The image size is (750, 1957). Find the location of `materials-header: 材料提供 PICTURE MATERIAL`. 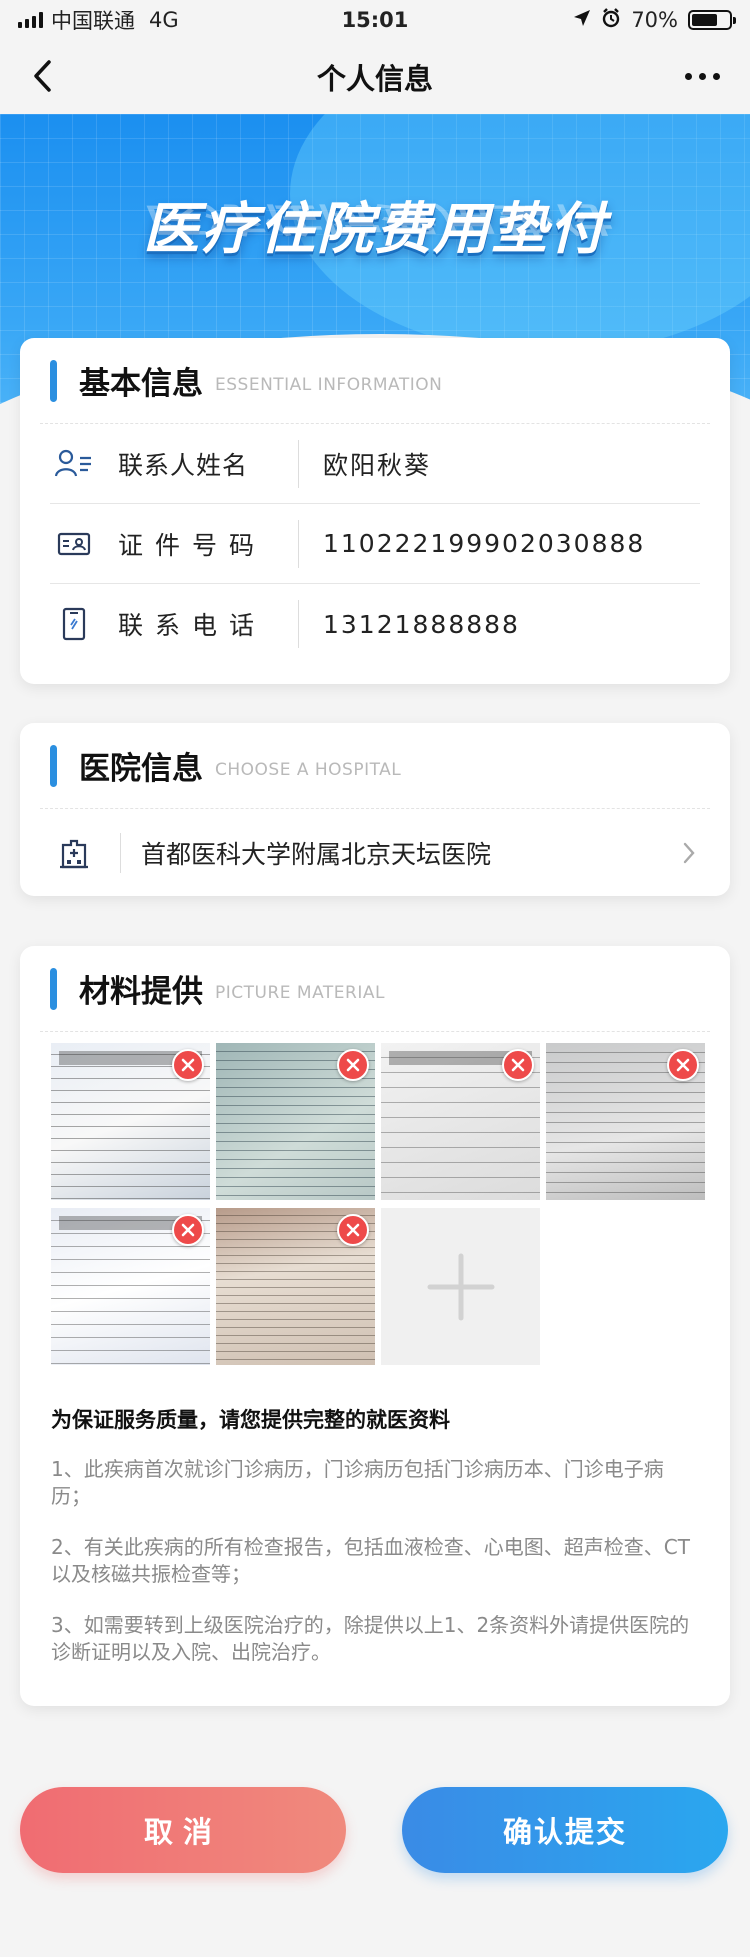

materials-header: 材料提供 PICTURE MATERIAL is located at coordinates (375, 989).